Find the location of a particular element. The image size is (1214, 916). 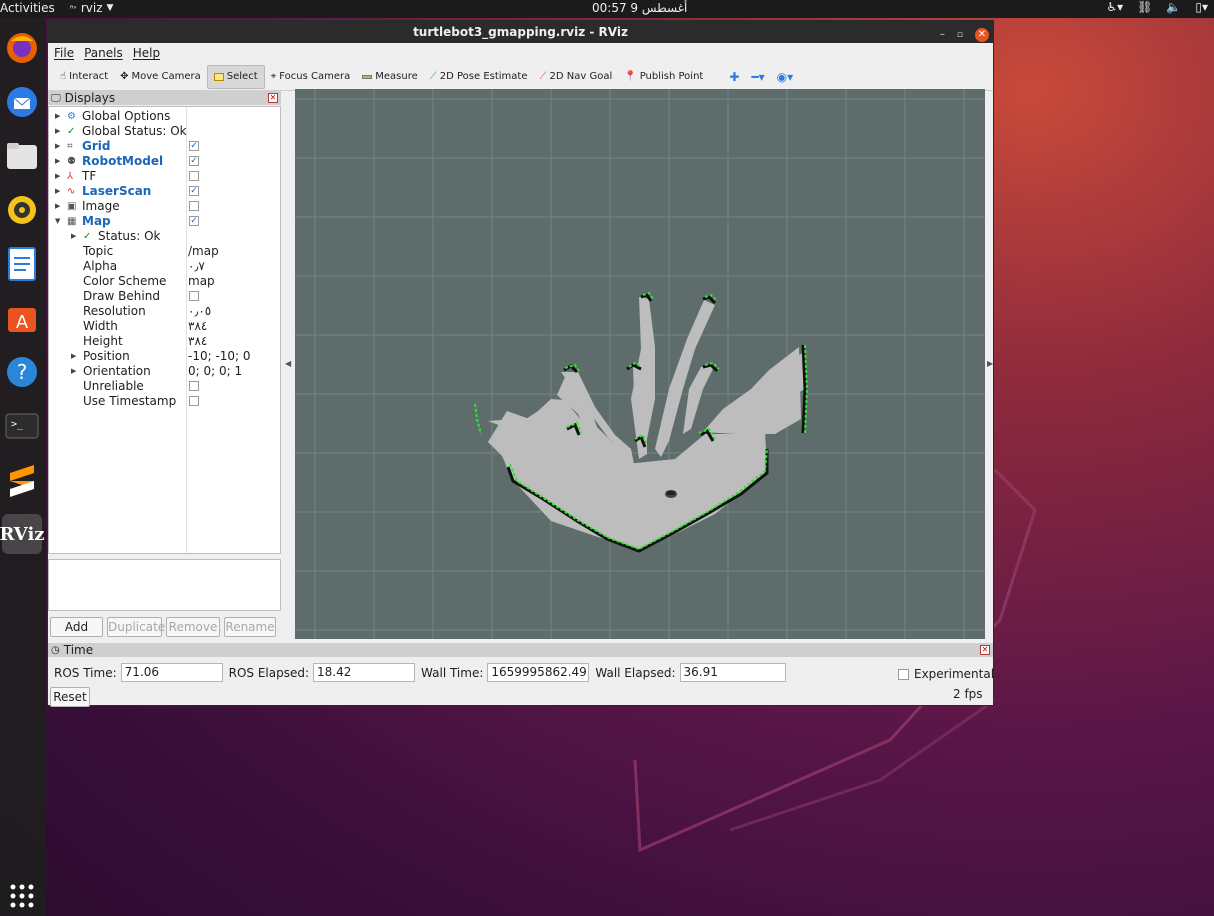

position-value: -10; -10; 0 is located at coordinates (219, 356).